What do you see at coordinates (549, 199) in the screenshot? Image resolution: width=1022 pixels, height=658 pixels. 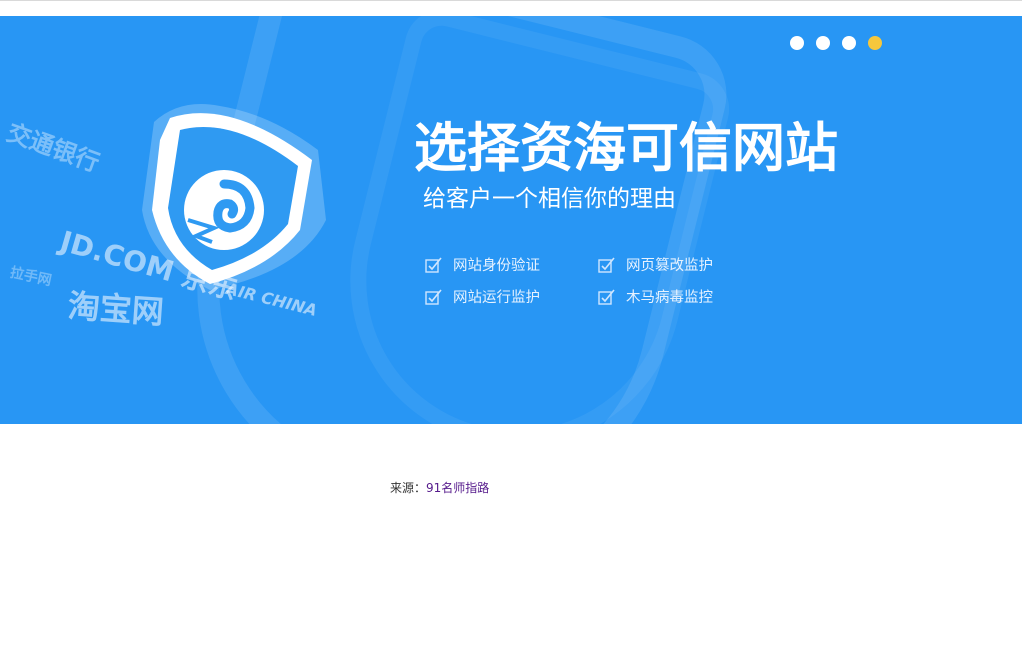 I see `banner-subheadline: 给客户一个相信你的理由` at bounding box center [549, 199].